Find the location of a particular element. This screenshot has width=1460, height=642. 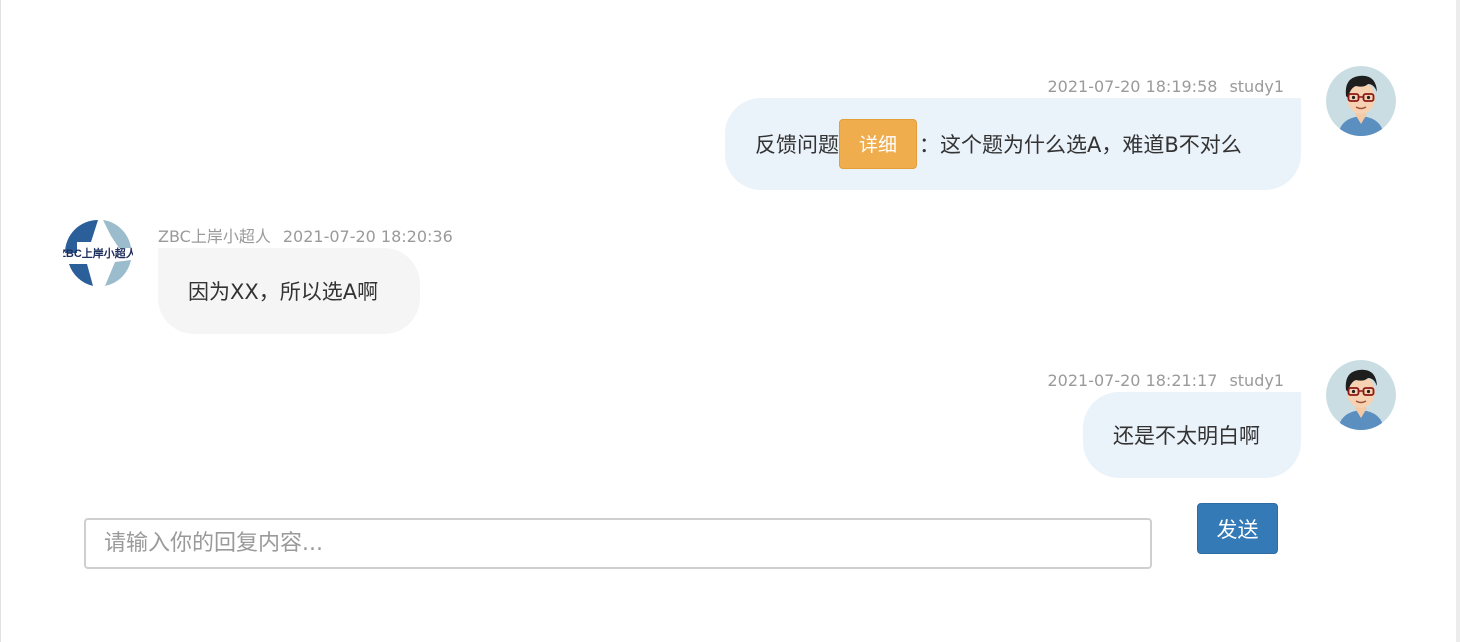

message-text: 因为XX，所以选A啊 is located at coordinates (283, 292).